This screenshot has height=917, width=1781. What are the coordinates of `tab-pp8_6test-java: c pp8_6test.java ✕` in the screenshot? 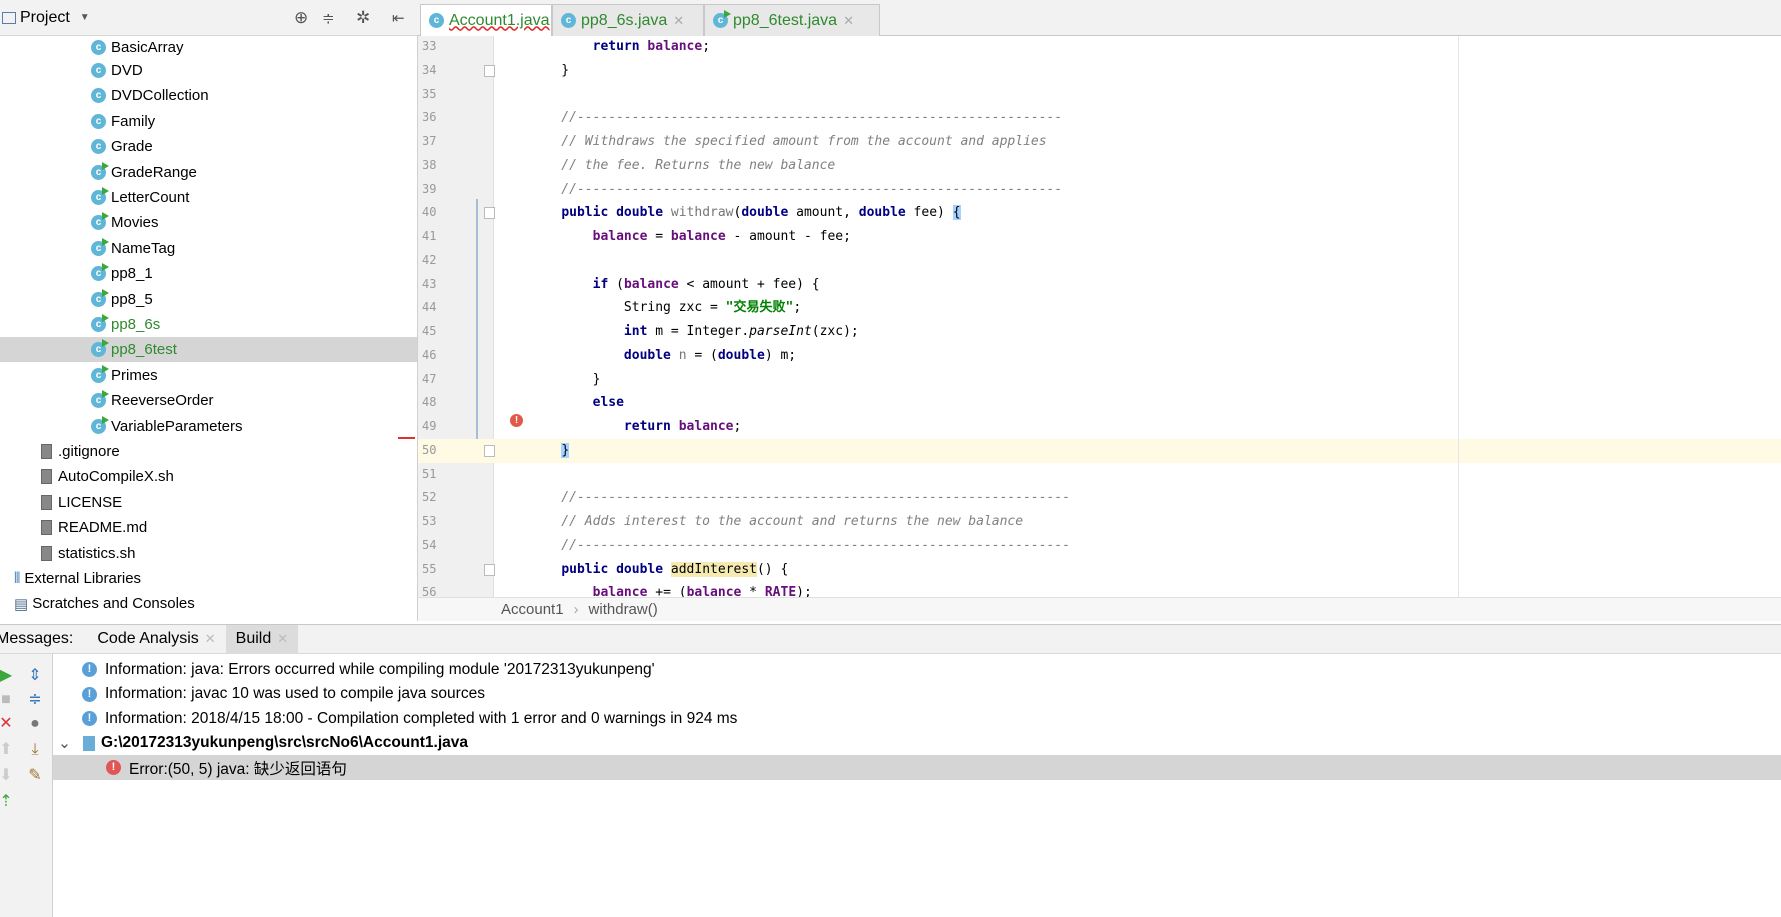 It's located at (792, 20).